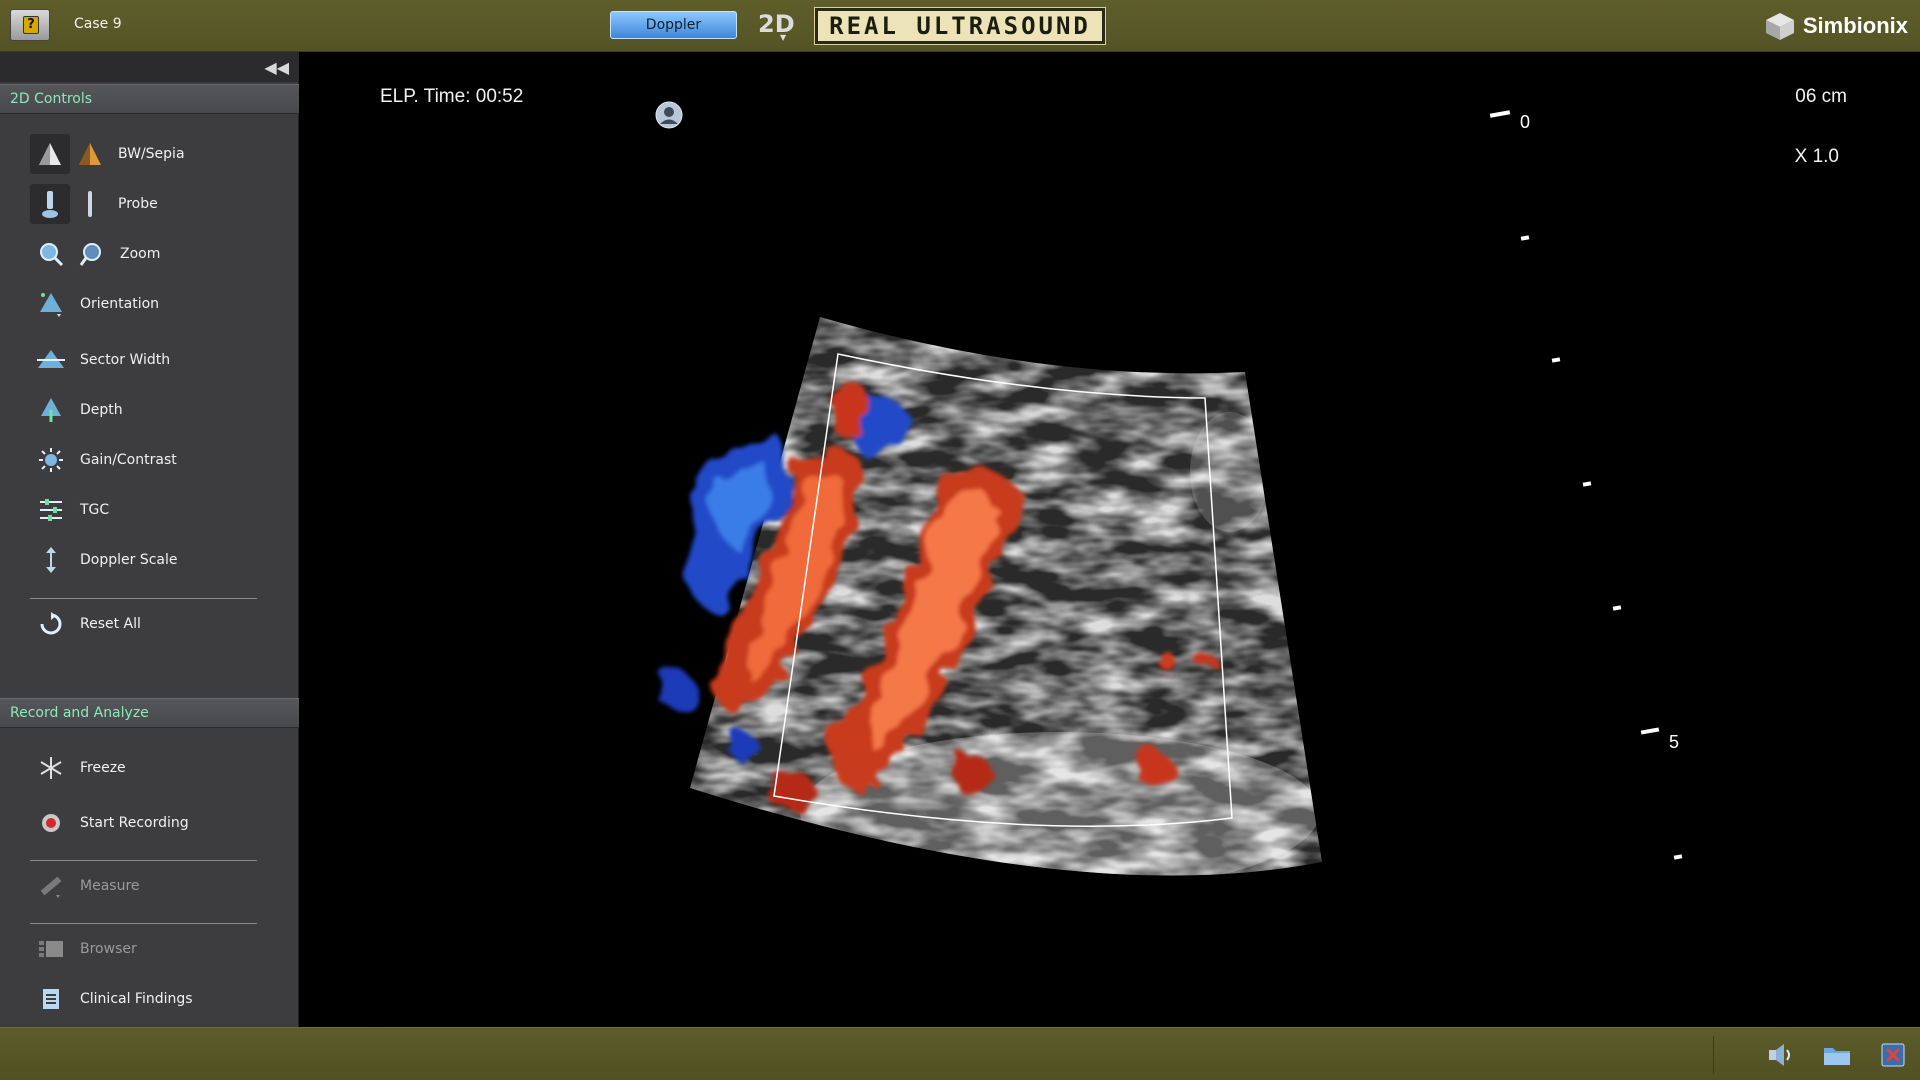 The image size is (1920, 1080). What do you see at coordinates (51, 624) in the screenshot?
I see `reset-icon` at bounding box center [51, 624].